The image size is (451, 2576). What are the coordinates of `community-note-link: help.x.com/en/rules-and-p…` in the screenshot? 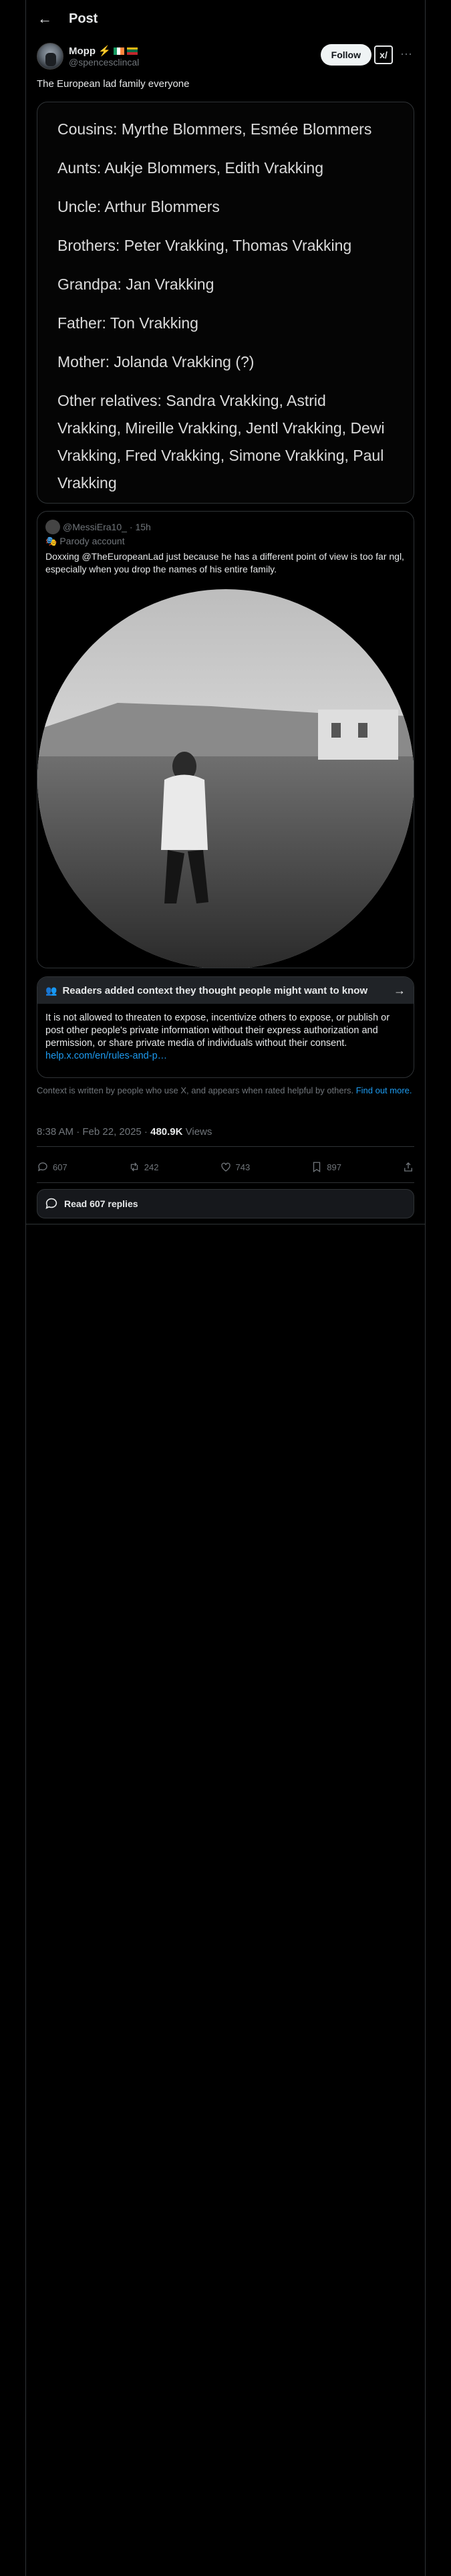 It's located at (225, 1056).